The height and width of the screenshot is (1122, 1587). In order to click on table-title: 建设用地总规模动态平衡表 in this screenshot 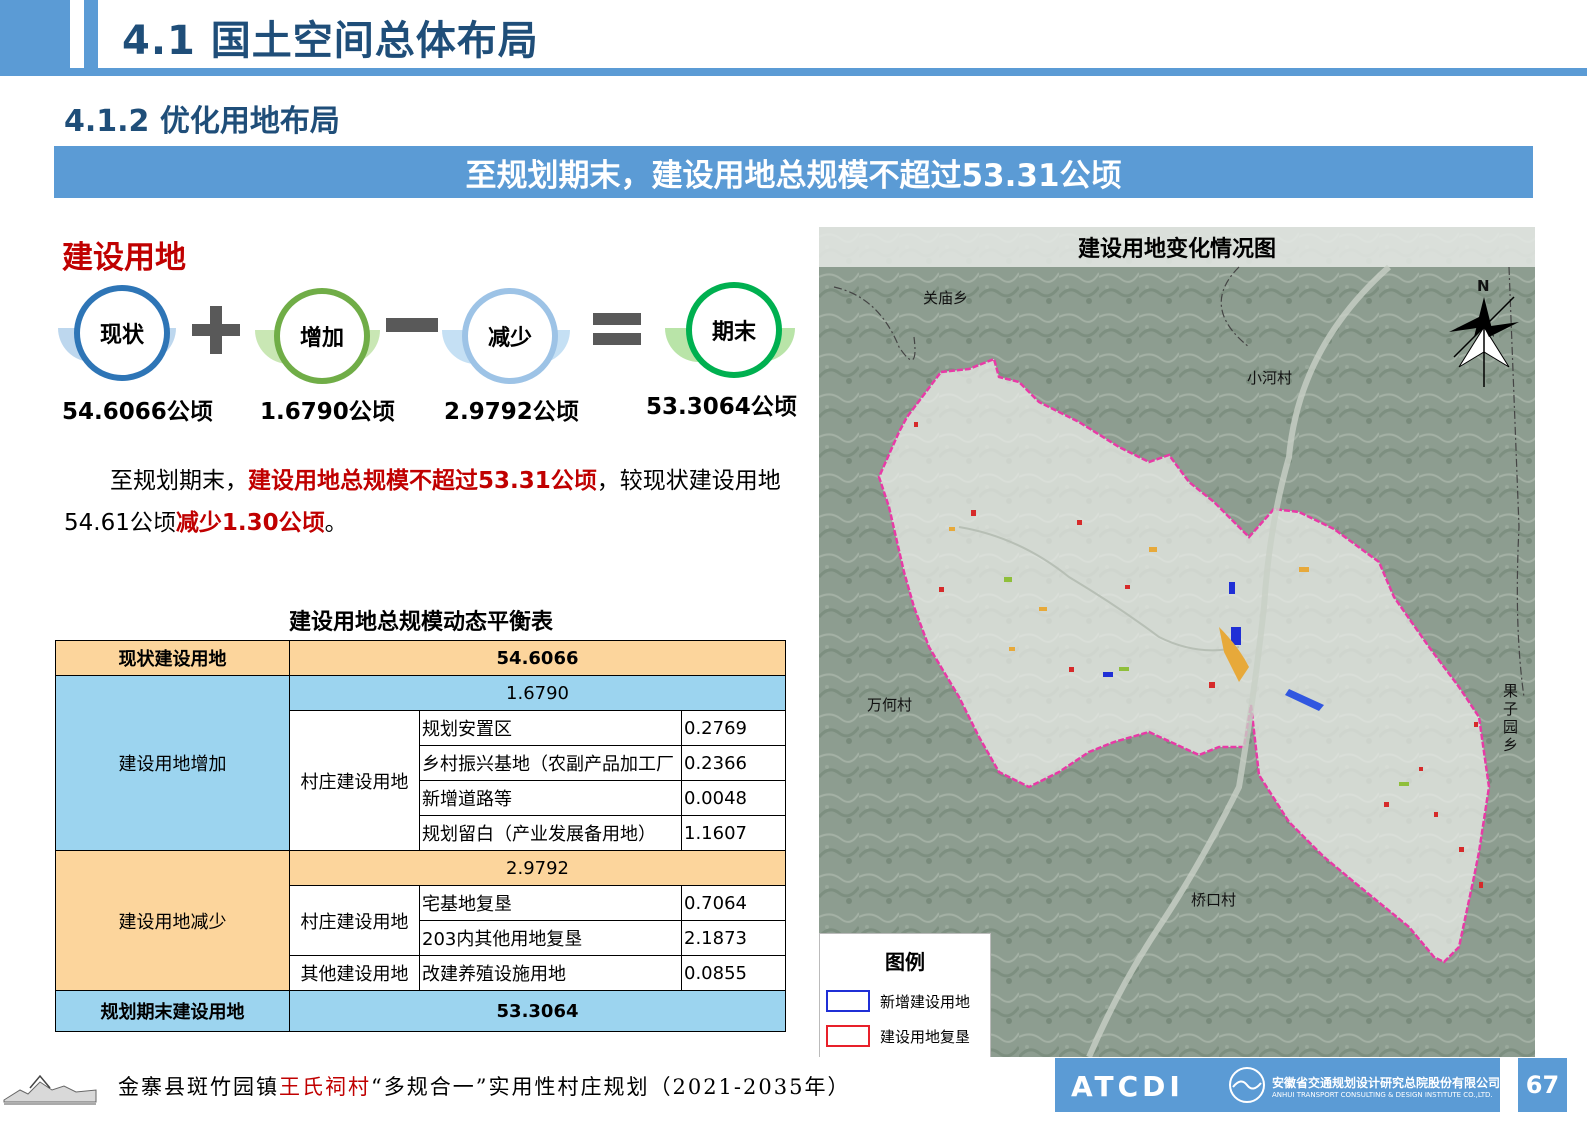, I will do `click(420, 622)`.